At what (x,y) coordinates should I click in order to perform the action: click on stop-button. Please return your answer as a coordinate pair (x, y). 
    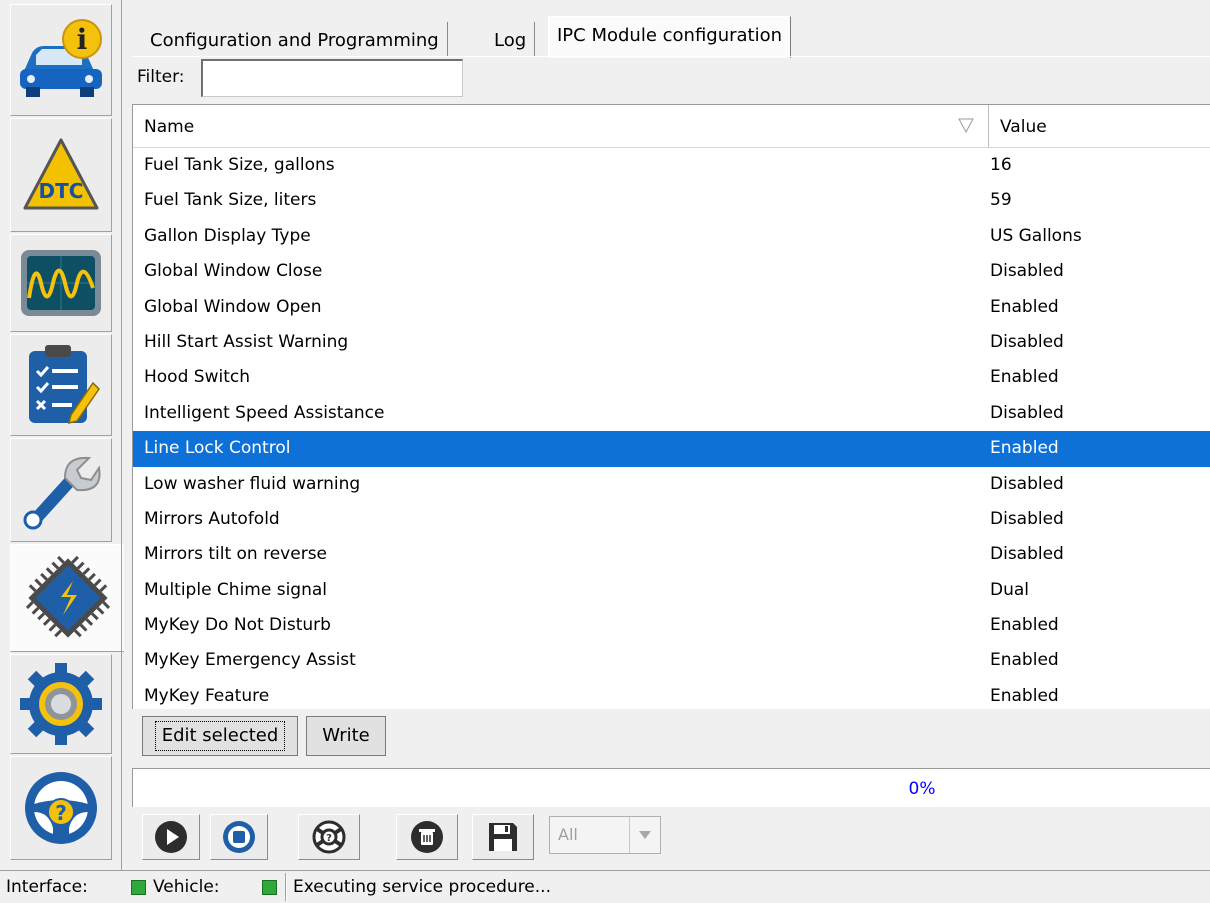
    Looking at the image, I should click on (239, 837).